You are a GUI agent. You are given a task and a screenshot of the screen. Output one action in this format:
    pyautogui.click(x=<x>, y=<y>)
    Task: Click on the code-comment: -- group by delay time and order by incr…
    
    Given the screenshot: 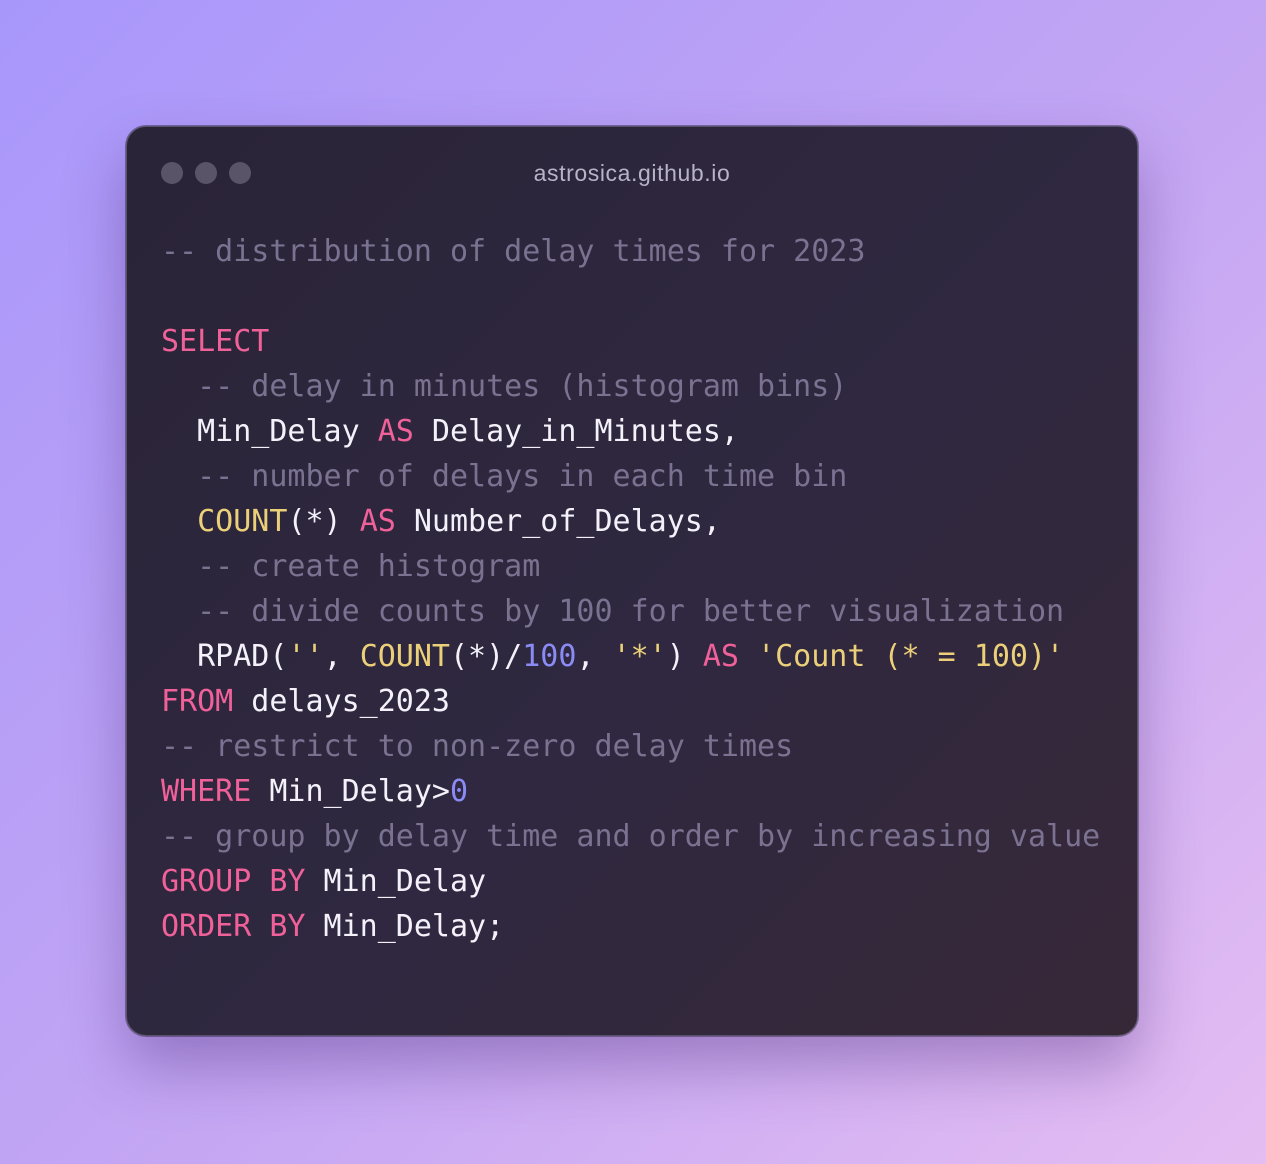 What is the action you would take?
    pyautogui.click(x=631, y=836)
    